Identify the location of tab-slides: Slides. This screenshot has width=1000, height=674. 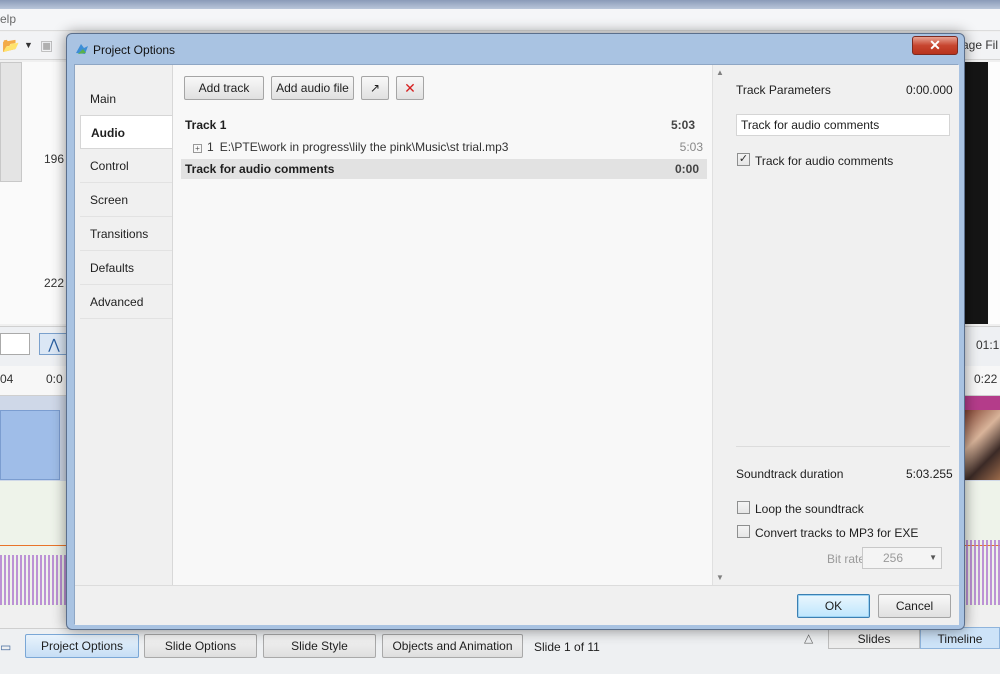
(874, 638).